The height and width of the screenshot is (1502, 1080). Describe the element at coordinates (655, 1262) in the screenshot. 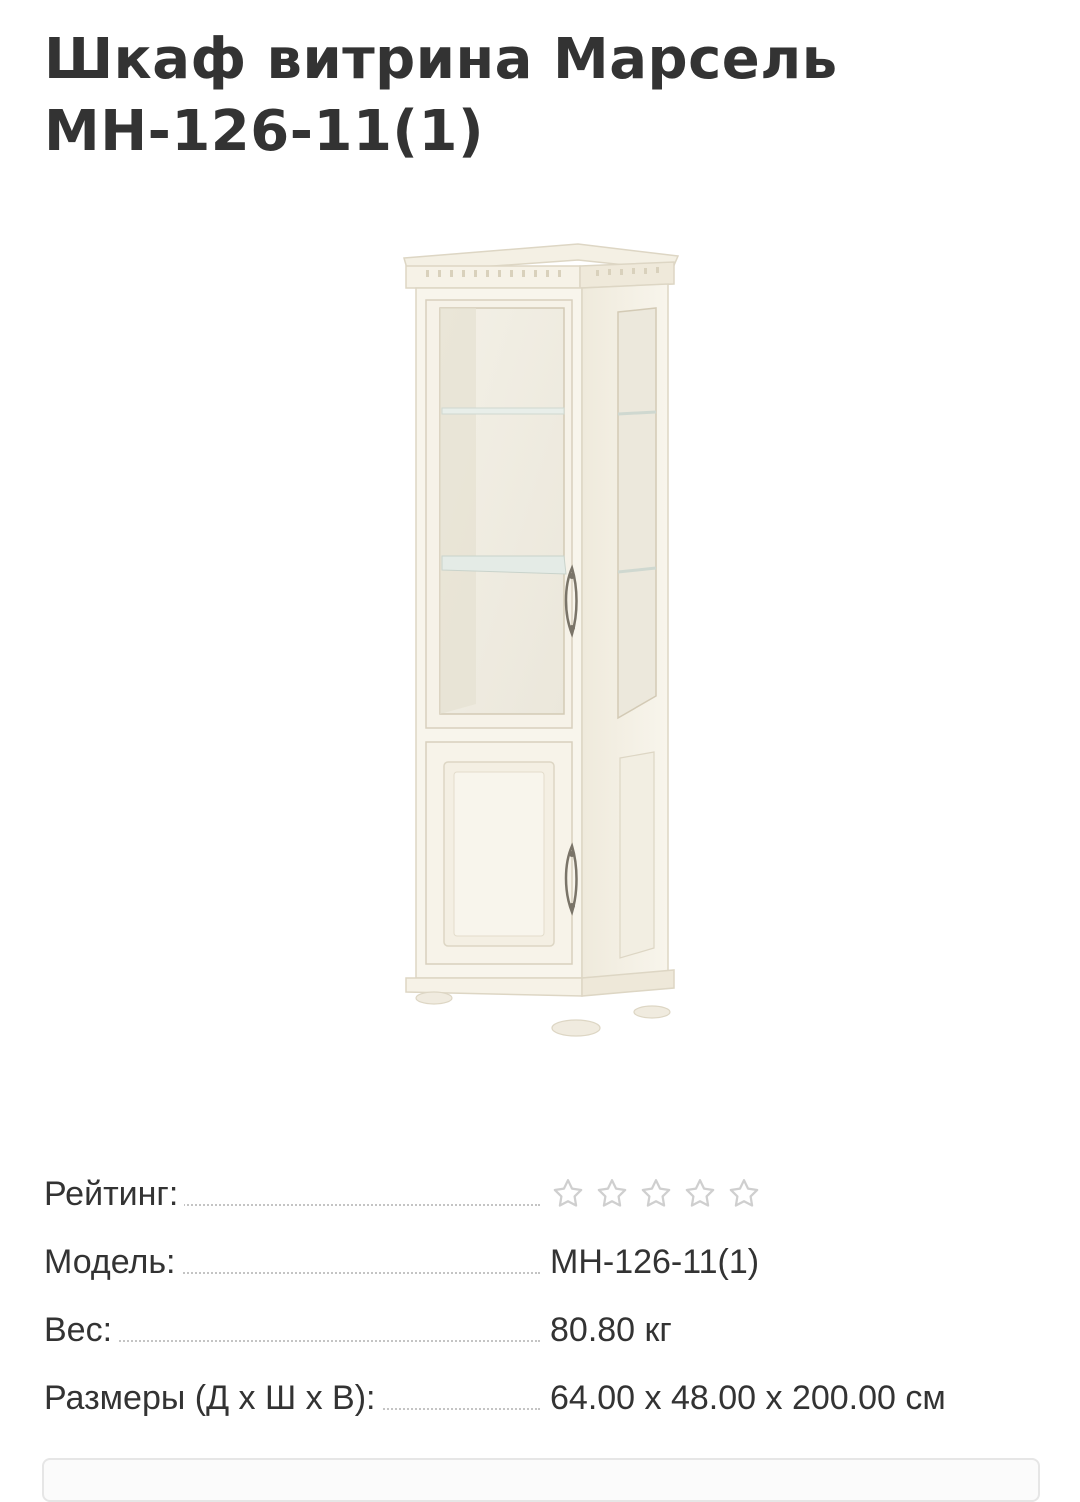

I see `spec-value-model: МН-126-11(1)` at that location.